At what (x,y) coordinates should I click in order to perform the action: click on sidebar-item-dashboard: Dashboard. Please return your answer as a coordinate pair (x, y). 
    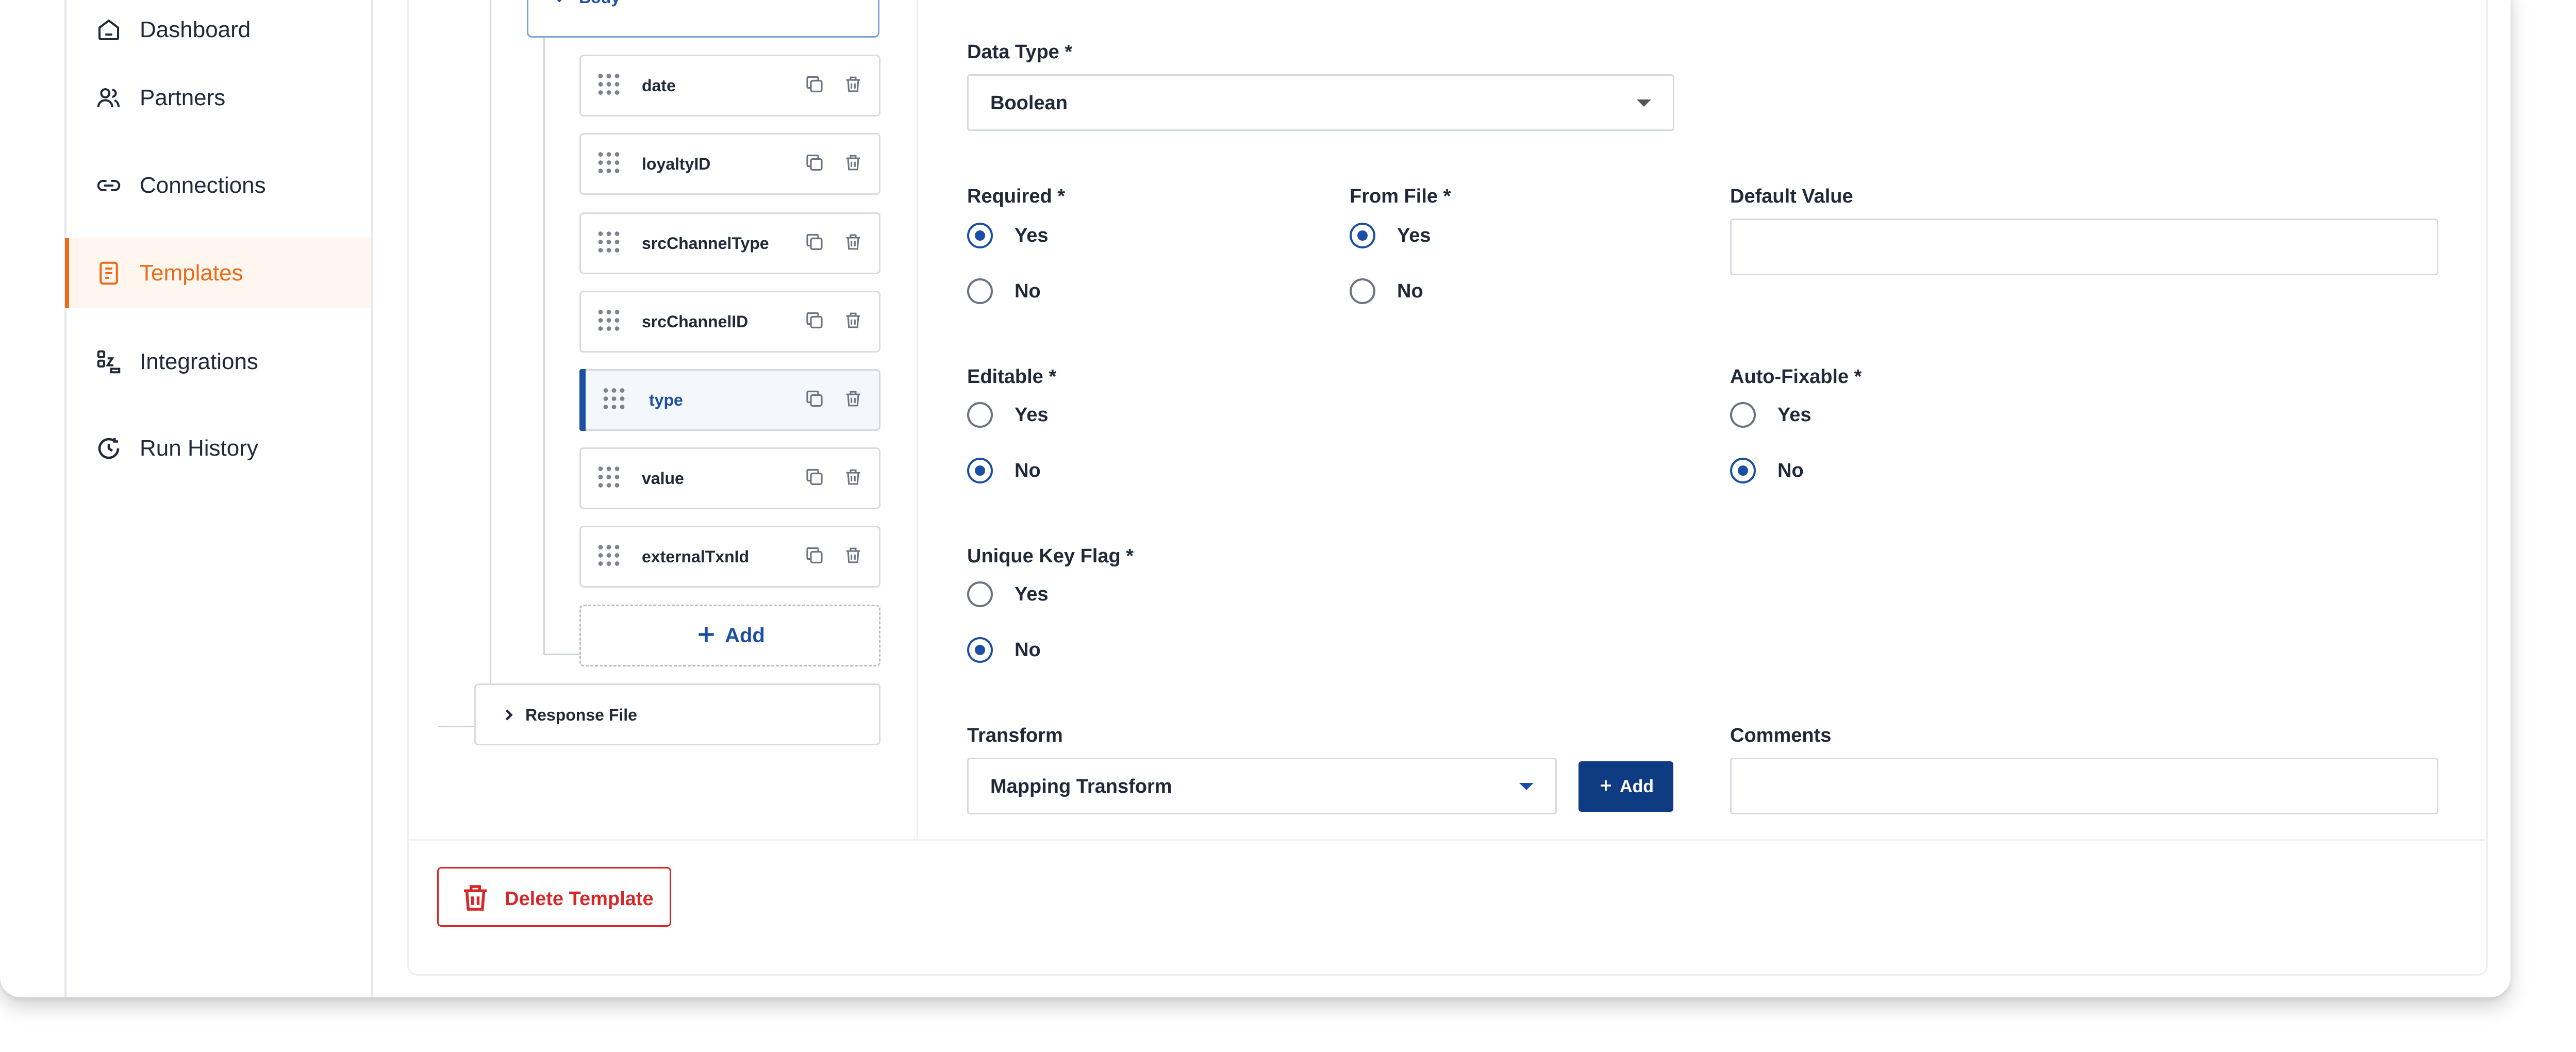
    Looking at the image, I should click on (219, 32).